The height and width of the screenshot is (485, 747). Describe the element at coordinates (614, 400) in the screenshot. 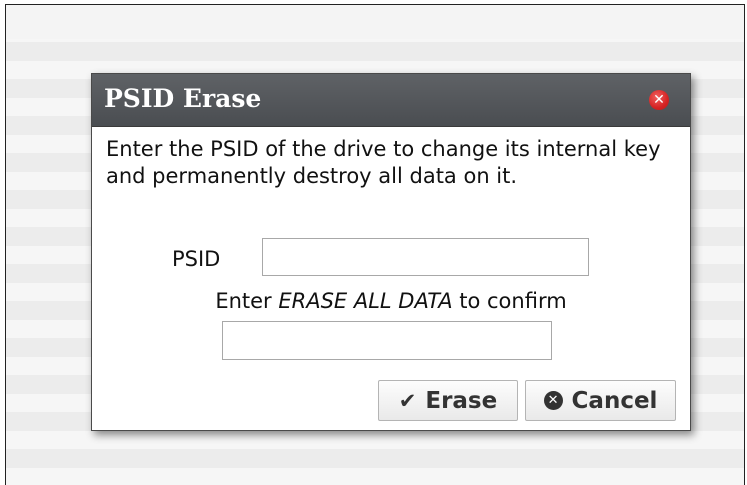

I see `cancel-button-label: Cancel` at that location.